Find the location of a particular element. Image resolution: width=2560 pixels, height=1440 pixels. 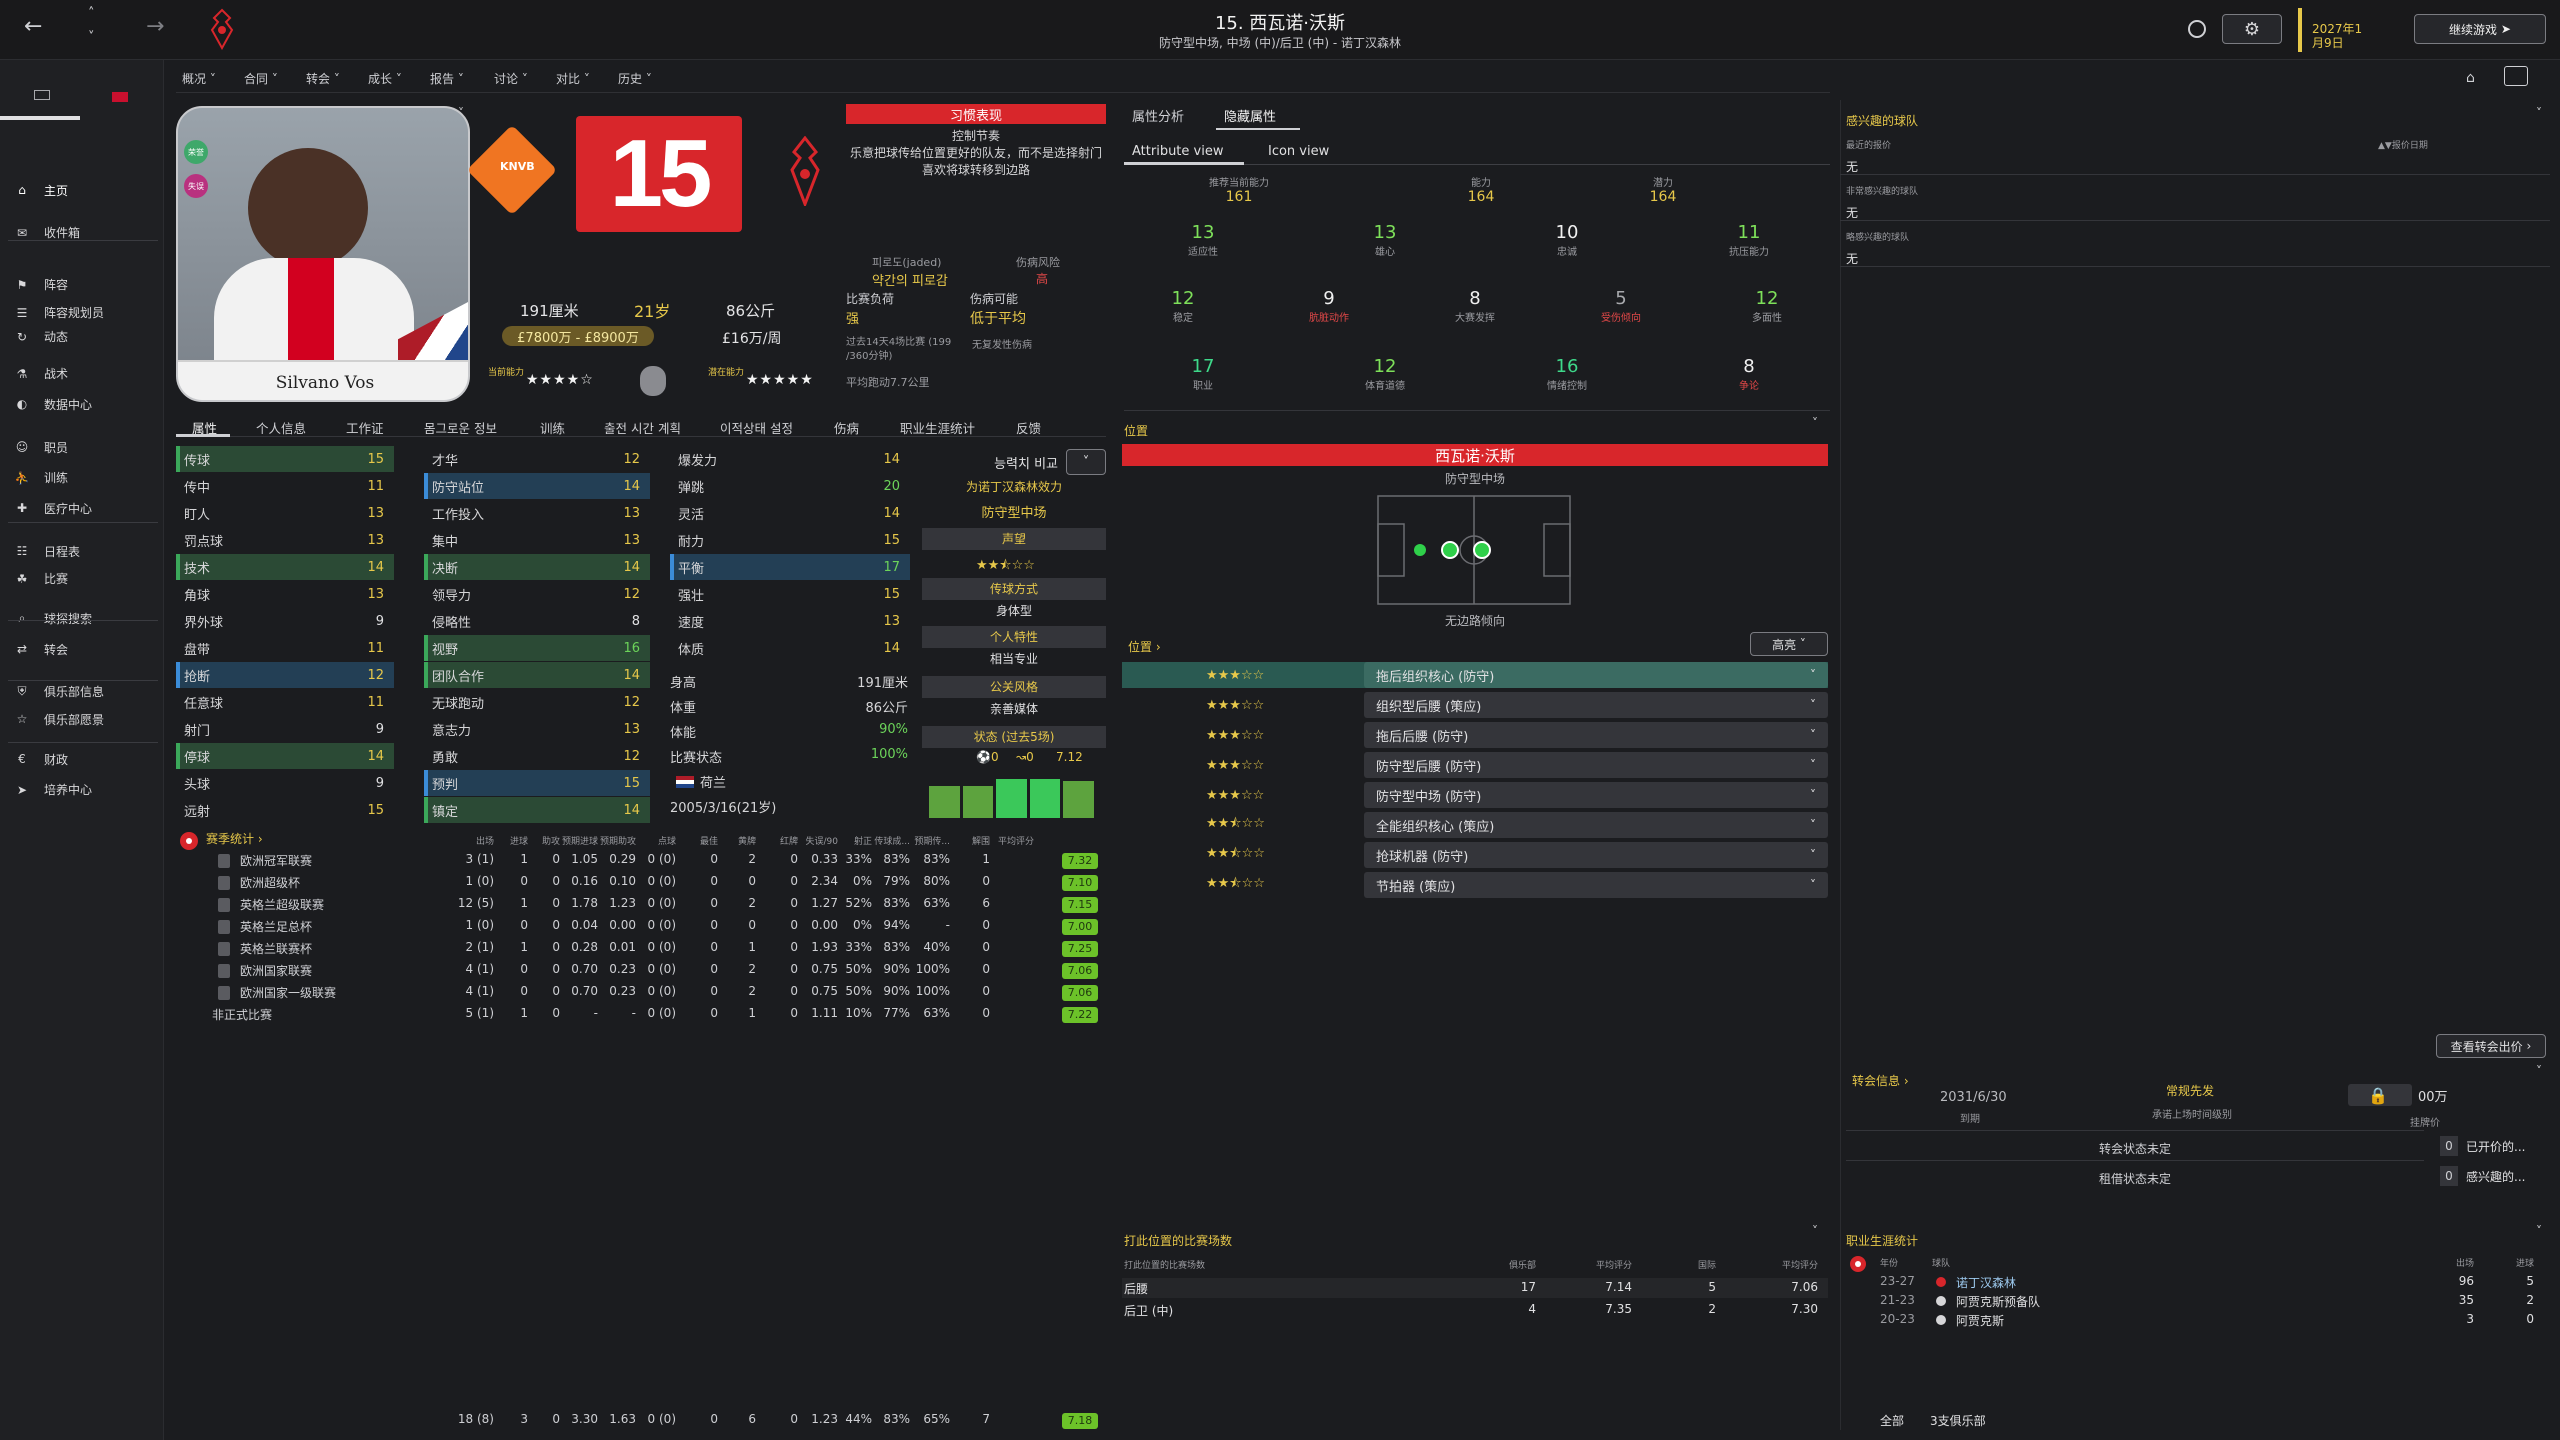

attr-technical-9: 任意球 11 is located at coordinates (285, 702).